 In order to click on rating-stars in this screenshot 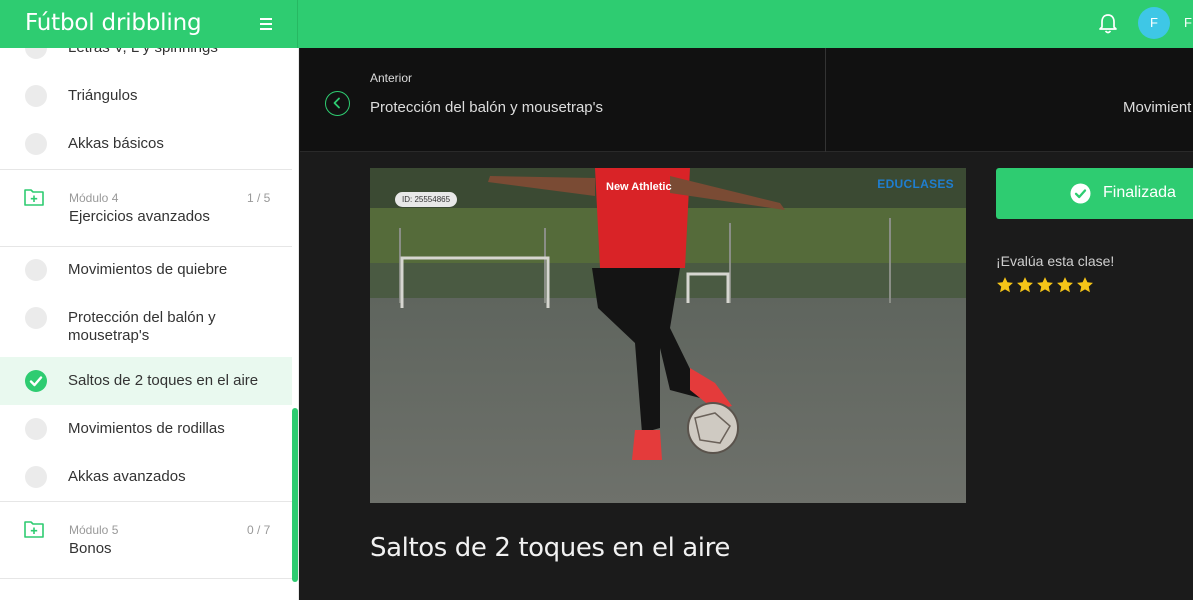, I will do `click(1046, 286)`.